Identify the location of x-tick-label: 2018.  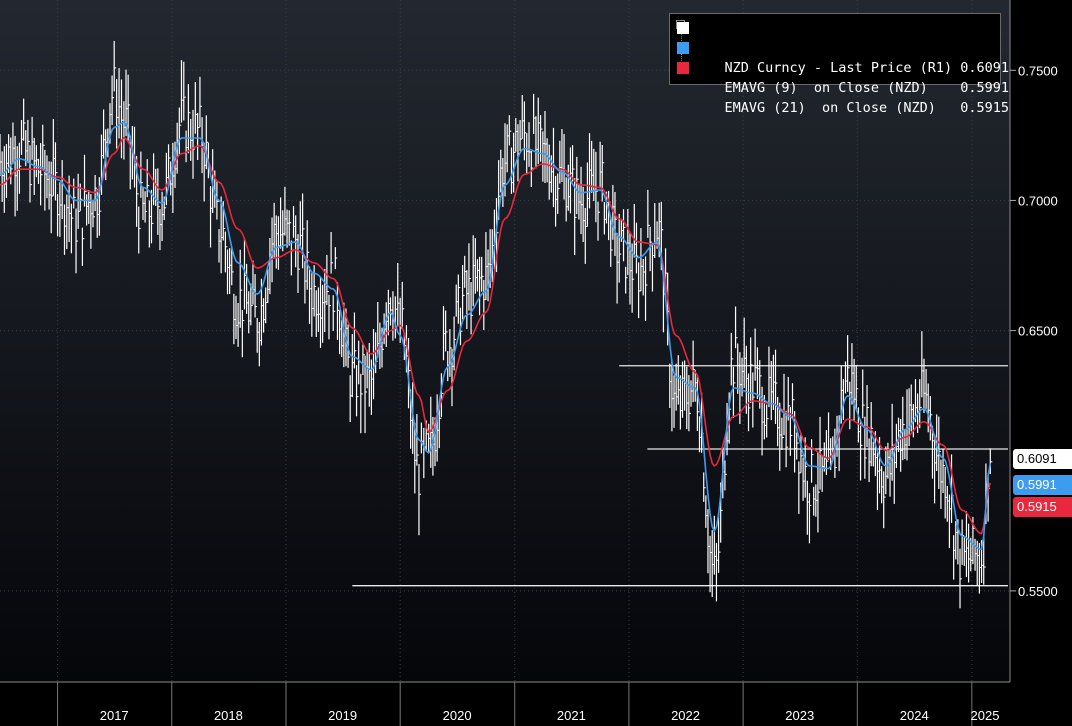
(228, 715).